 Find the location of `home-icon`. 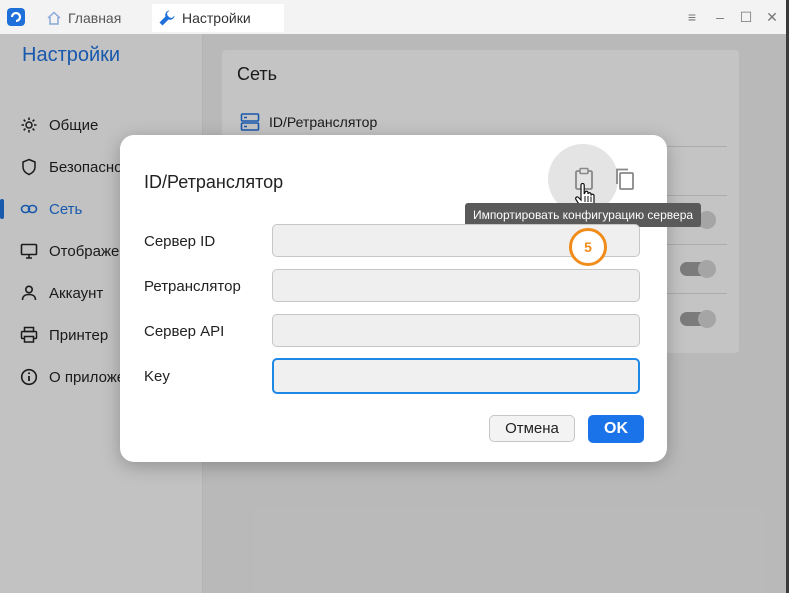

home-icon is located at coordinates (54, 18).